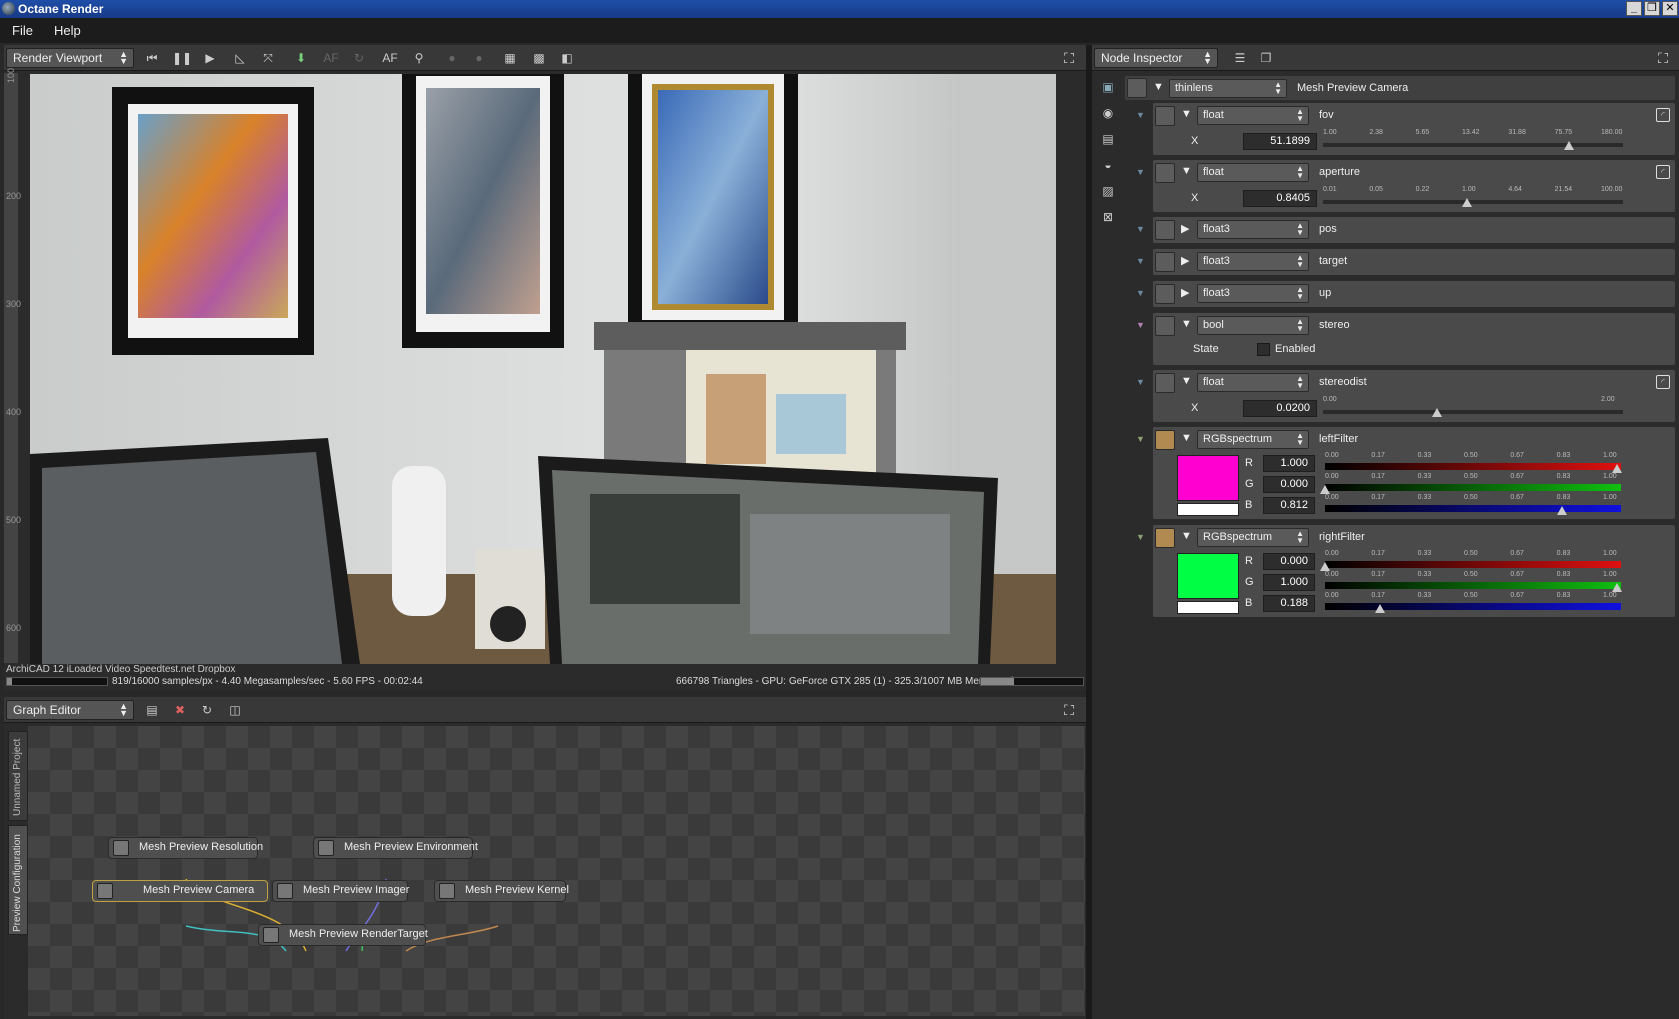 The image size is (1679, 1019). What do you see at coordinates (18, 776) in the screenshot?
I see `tab-unnamed-project: Unnamed Project` at bounding box center [18, 776].